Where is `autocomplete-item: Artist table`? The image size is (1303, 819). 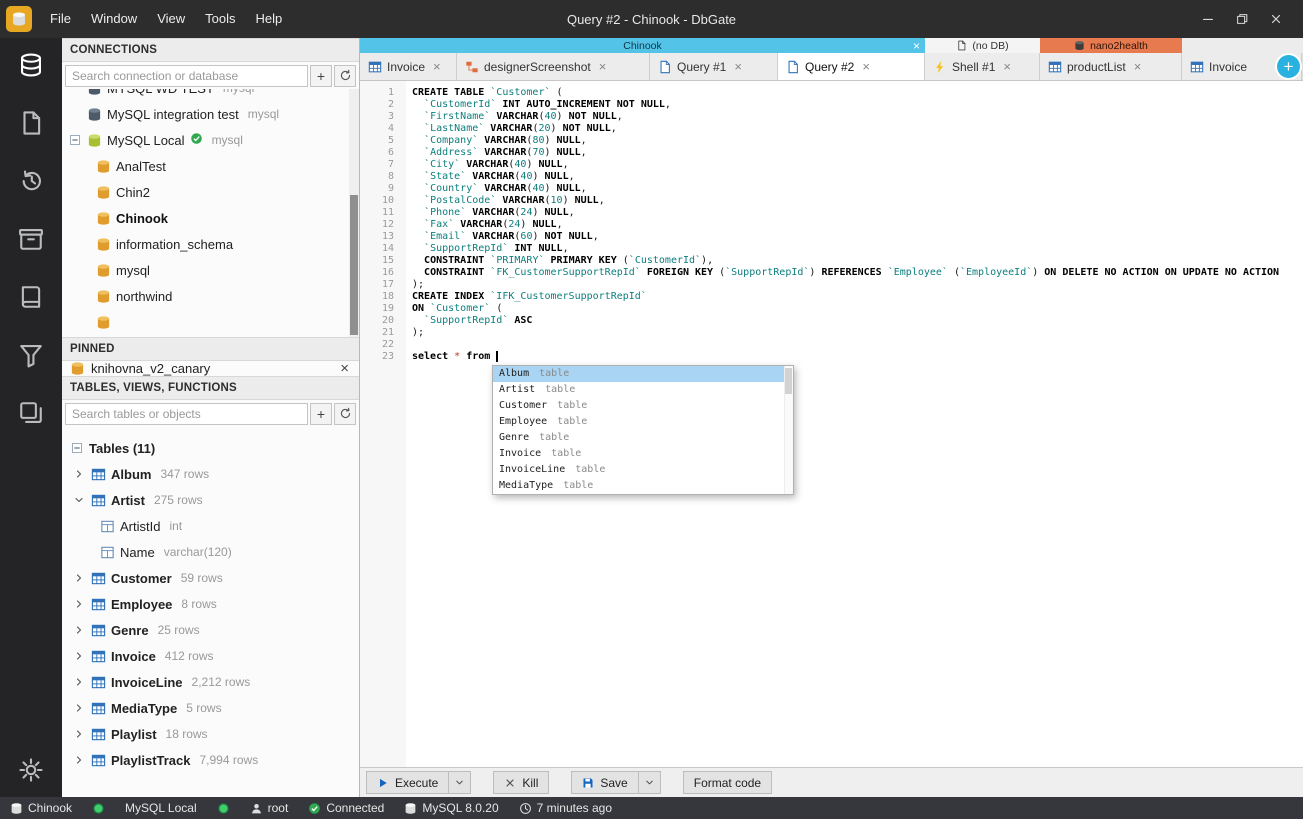
autocomplete-item: Artist table is located at coordinates (643, 390).